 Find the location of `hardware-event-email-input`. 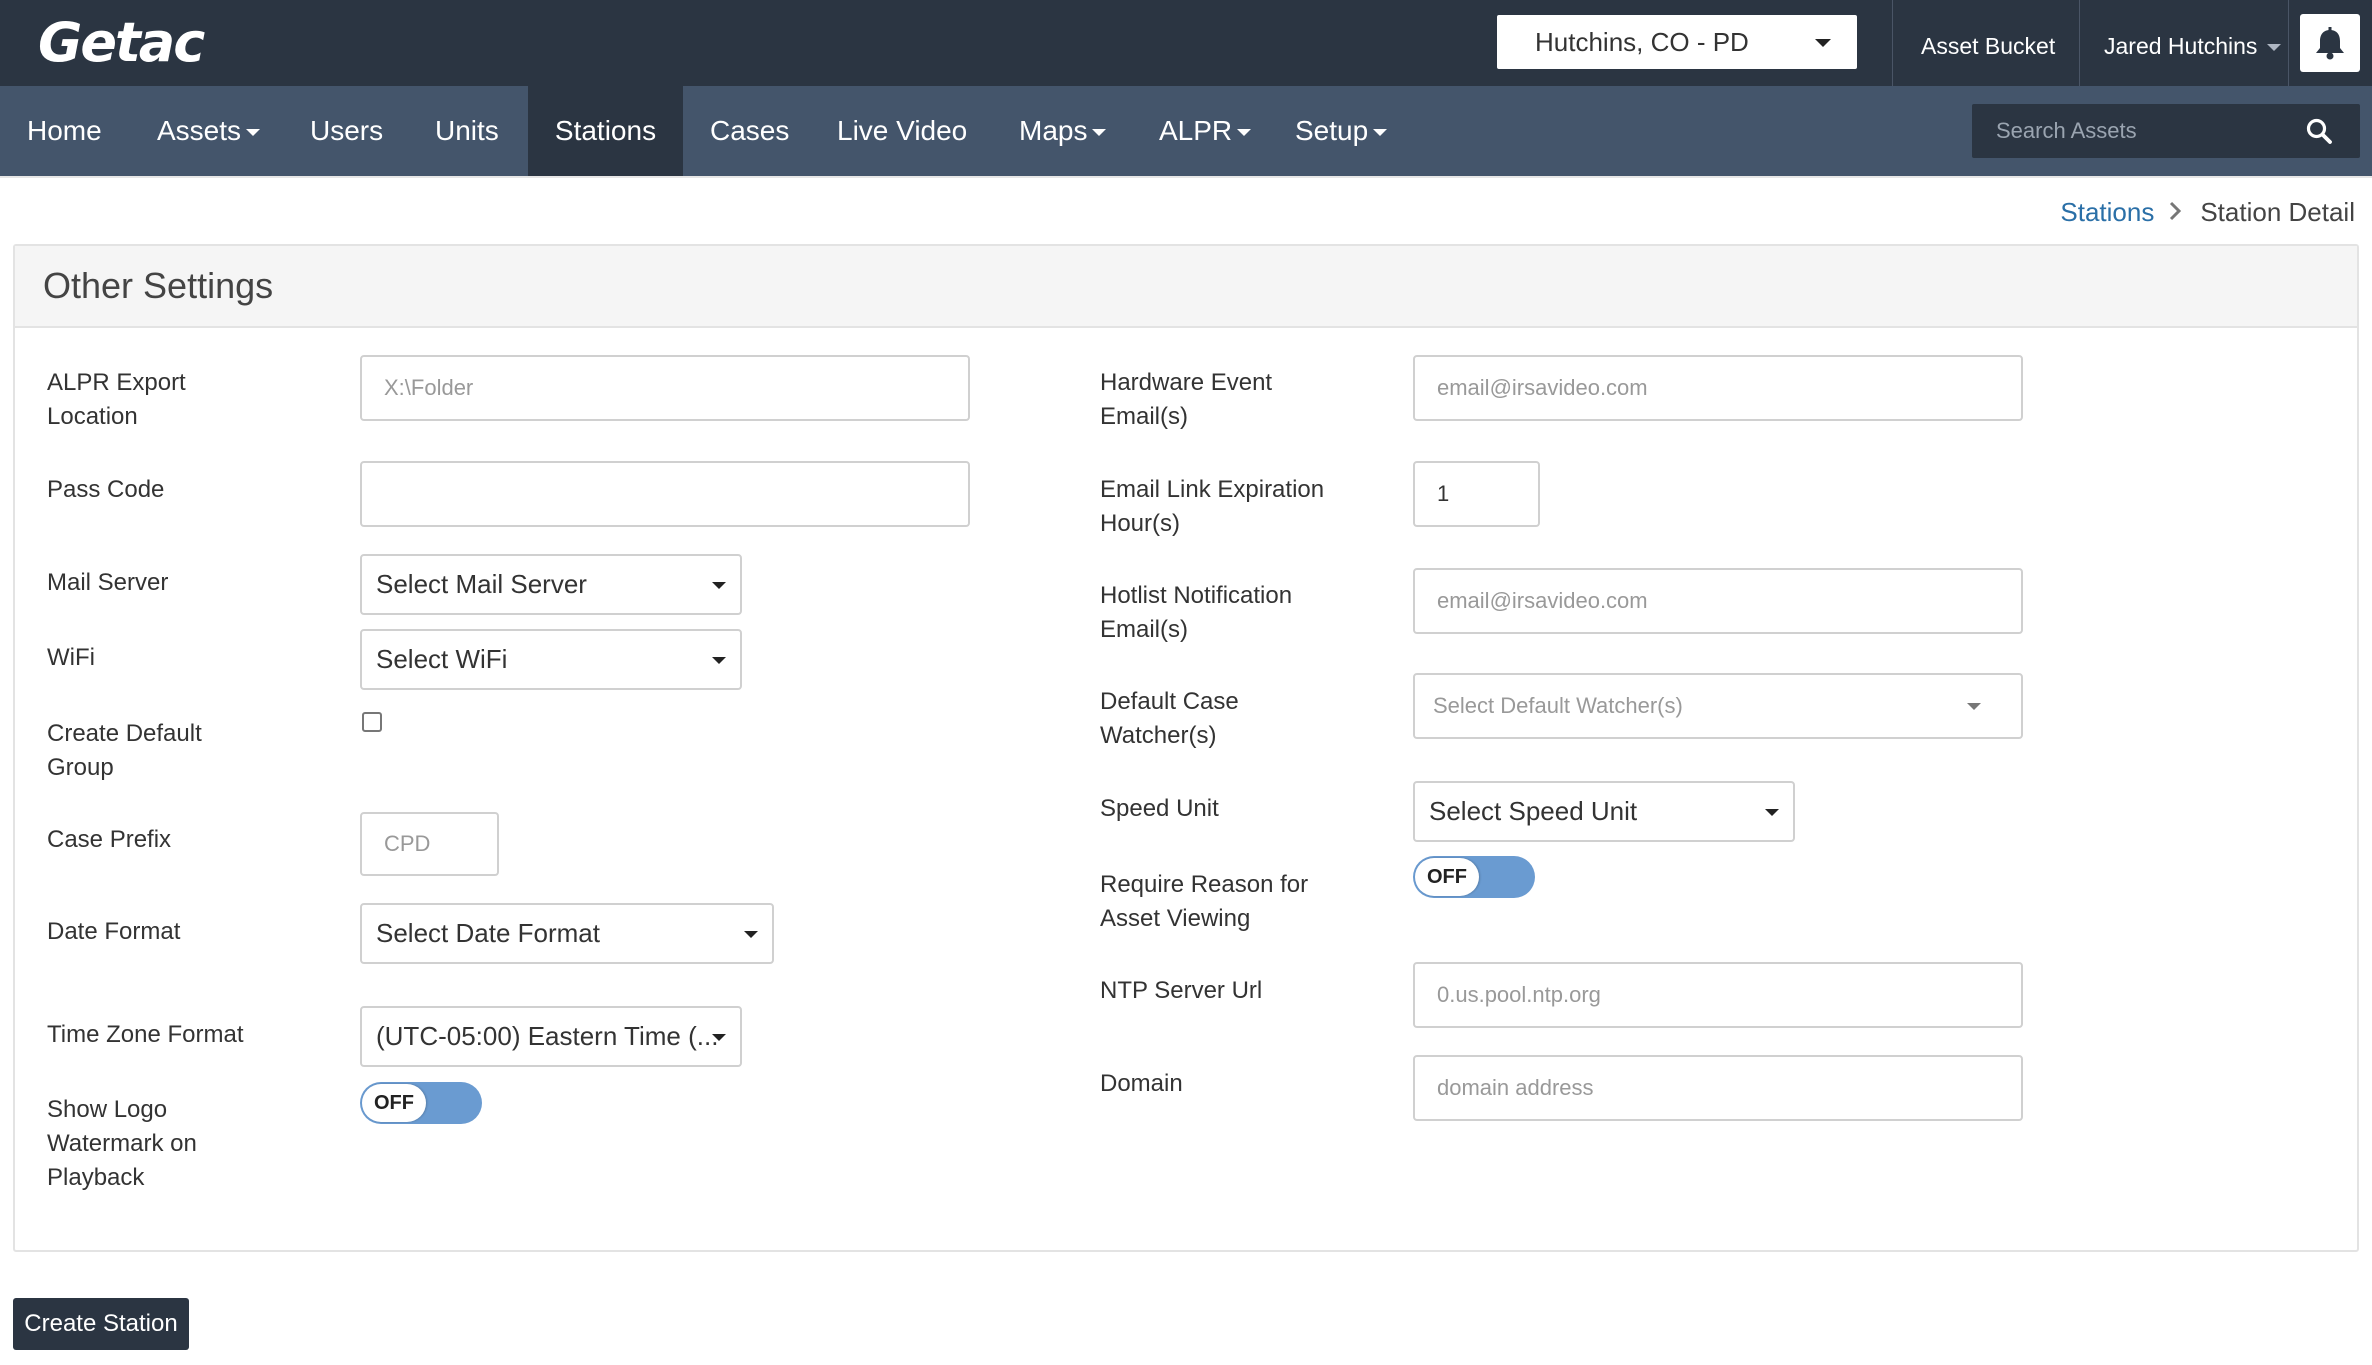

hardware-event-email-input is located at coordinates (1718, 388).